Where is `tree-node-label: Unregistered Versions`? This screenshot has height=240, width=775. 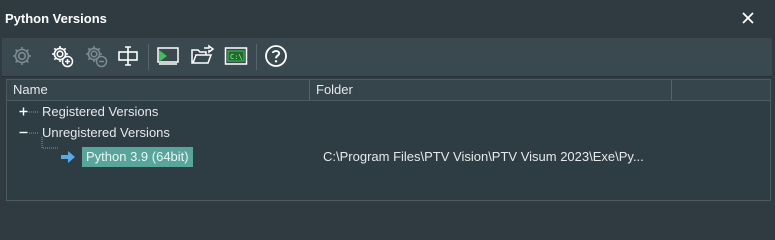 tree-node-label: Unregistered Versions is located at coordinates (106, 132).